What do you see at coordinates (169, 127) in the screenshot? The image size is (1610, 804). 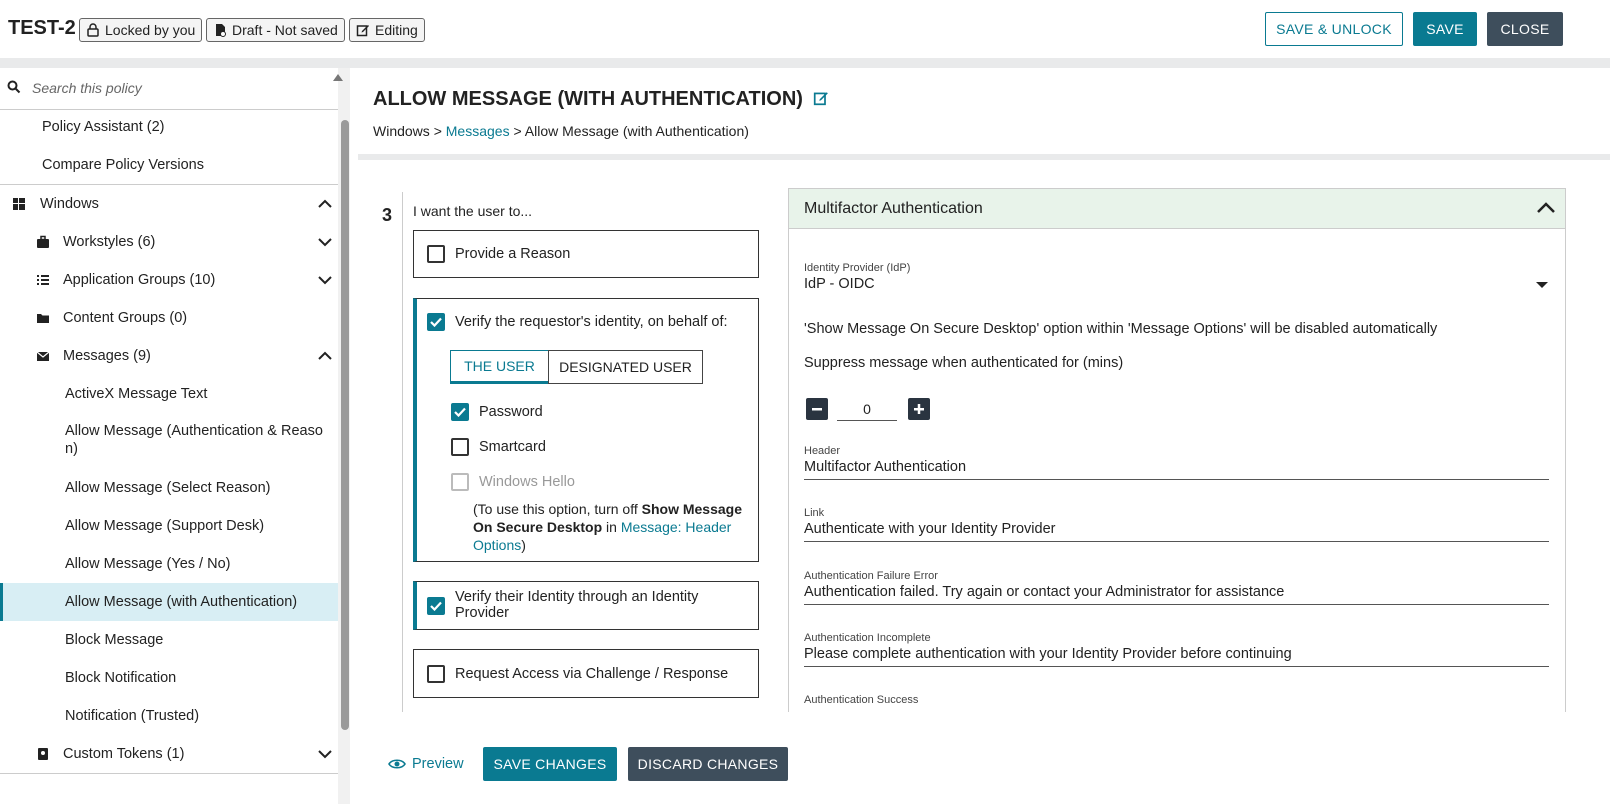 I see `sidebar-item-policy-assistant: Policy Assistant (2)` at bounding box center [169, 127].